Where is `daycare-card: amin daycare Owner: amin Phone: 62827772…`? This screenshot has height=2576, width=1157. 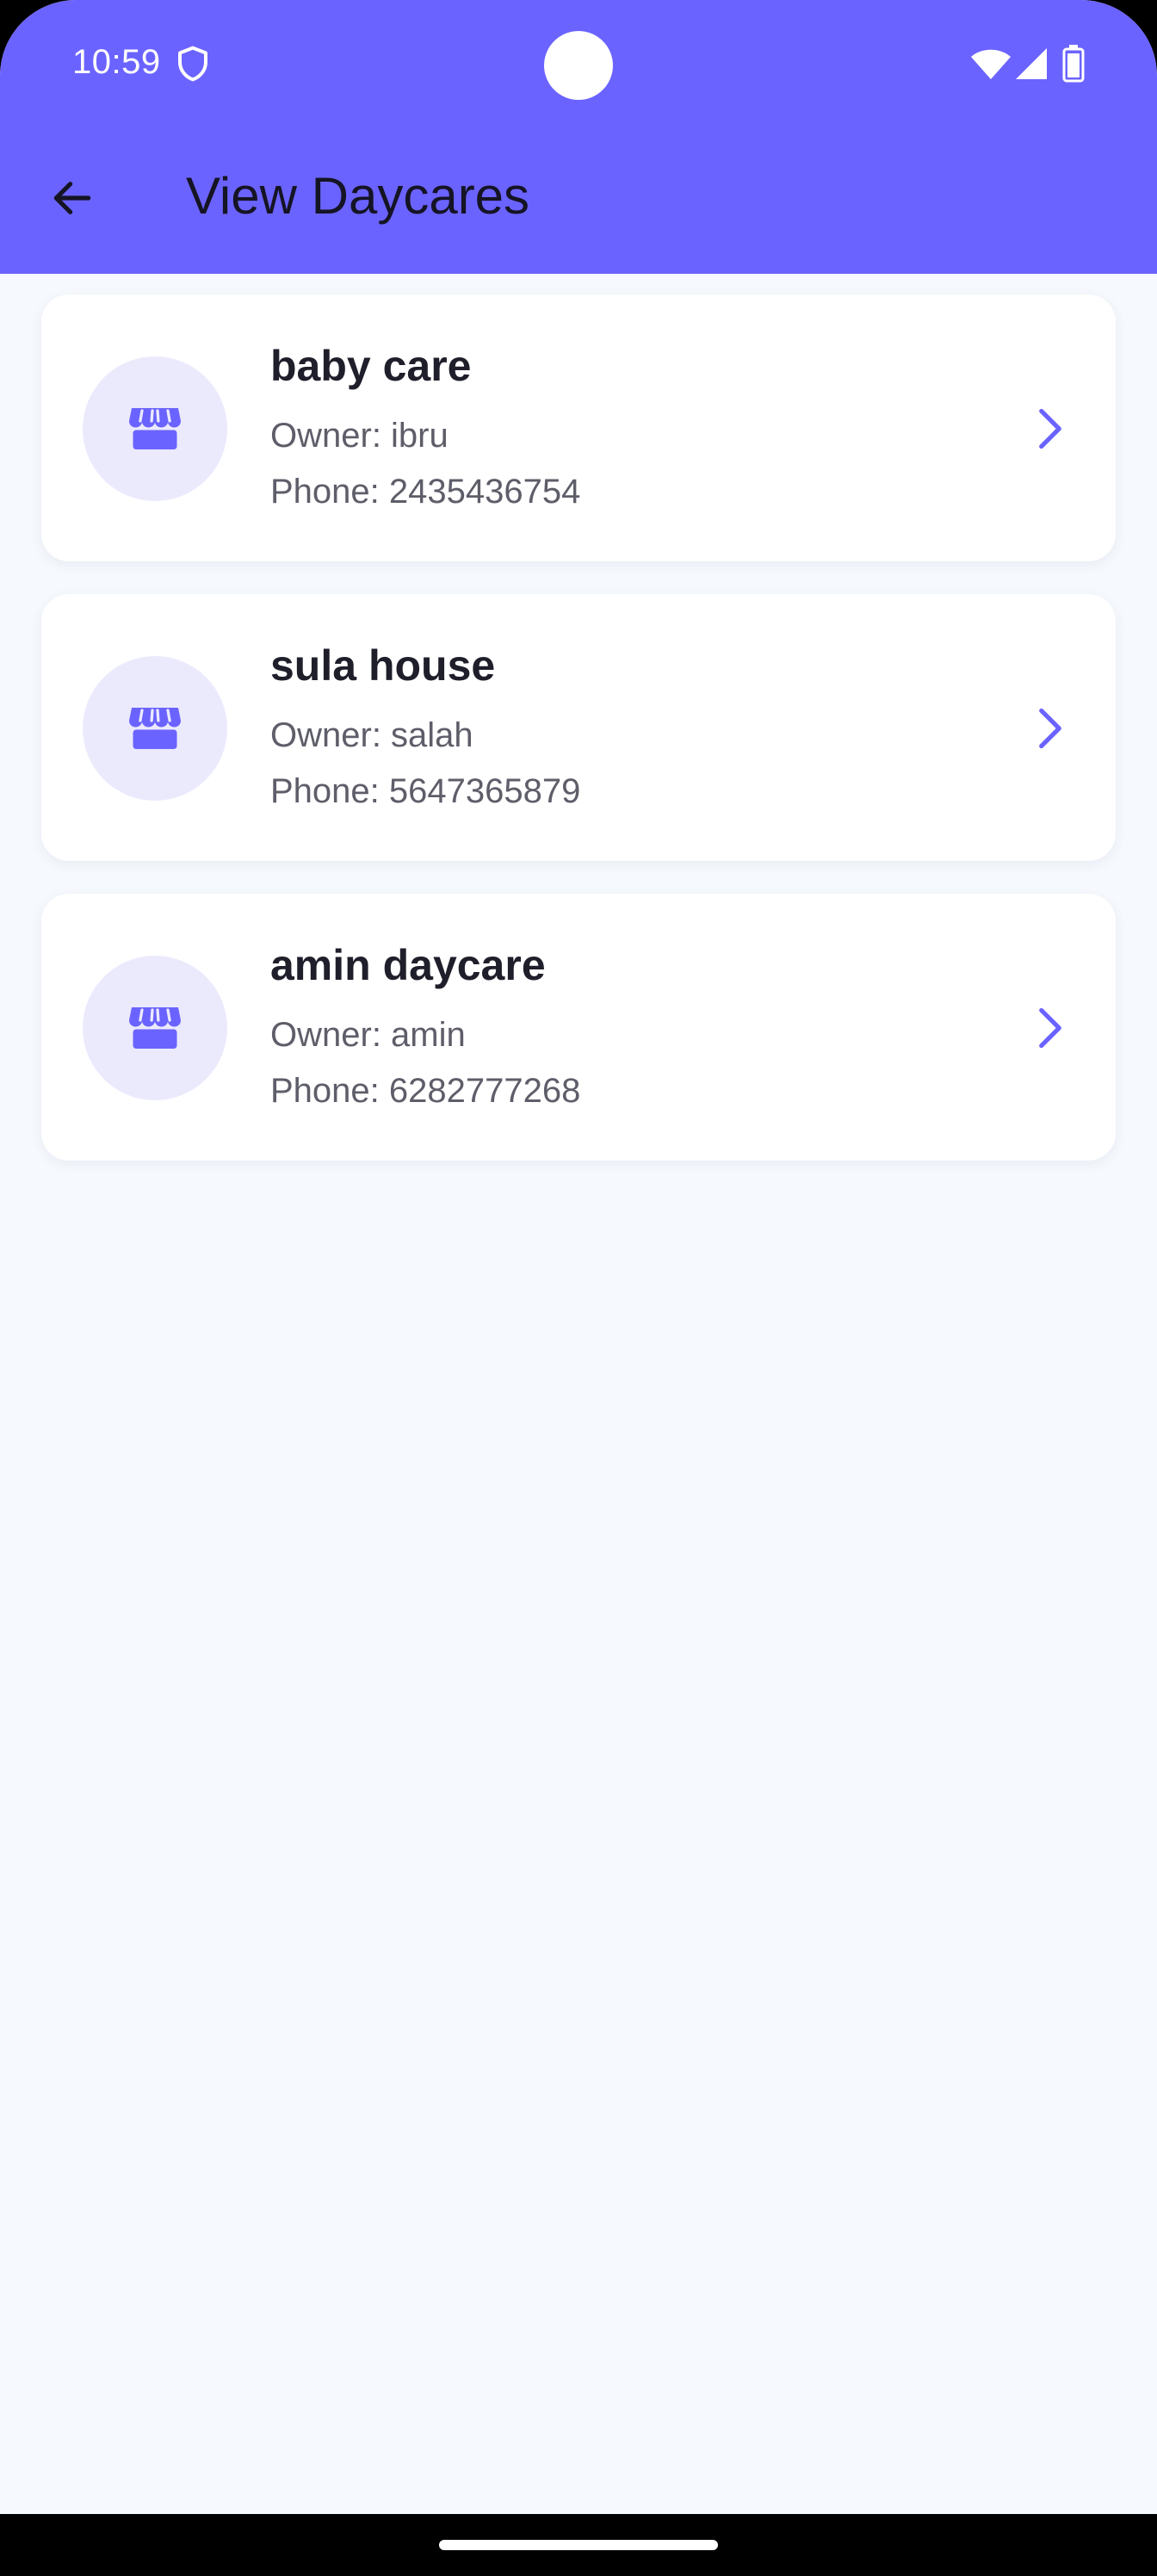 daycare-card: amin daycare Owner: amin Phone: 62827772… is located at coordinates (579, 1027).